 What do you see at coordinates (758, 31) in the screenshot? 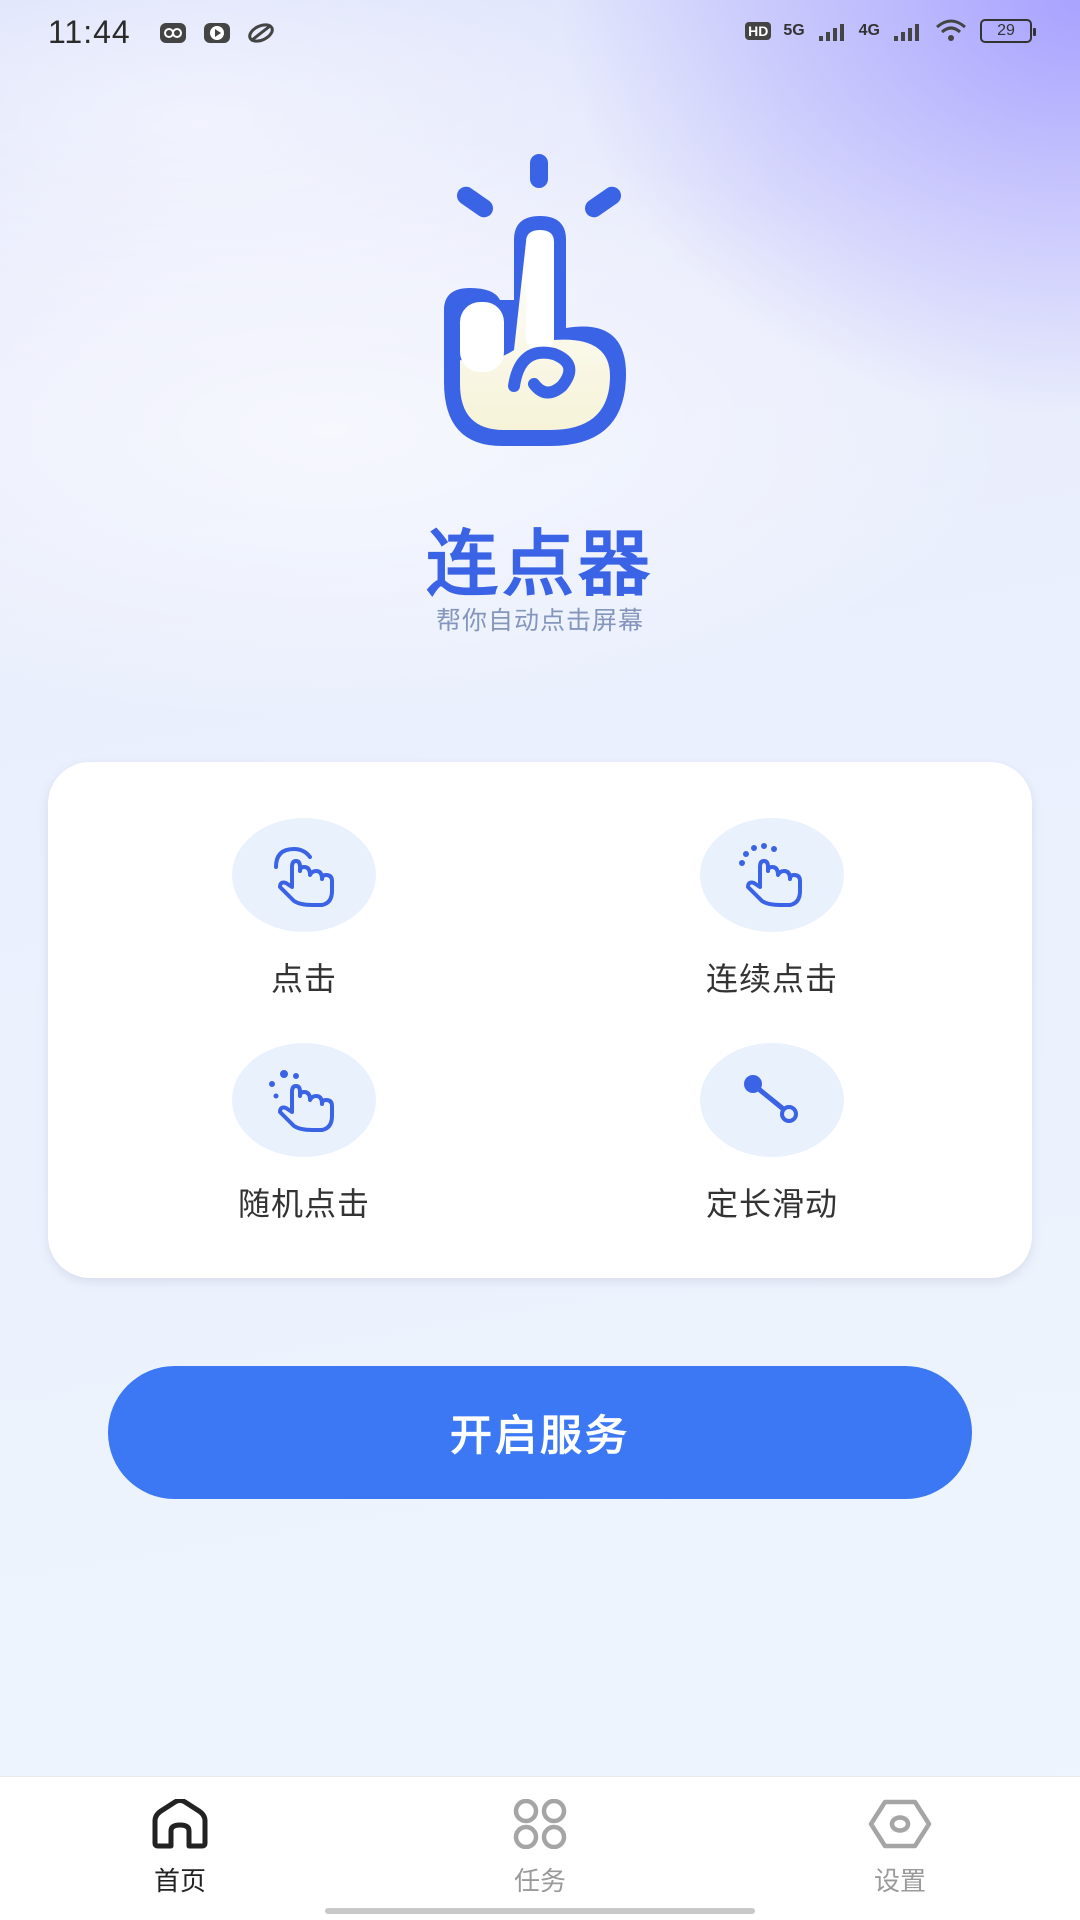
I see `hd-indicator: HD` at bounding box center [758, 31].